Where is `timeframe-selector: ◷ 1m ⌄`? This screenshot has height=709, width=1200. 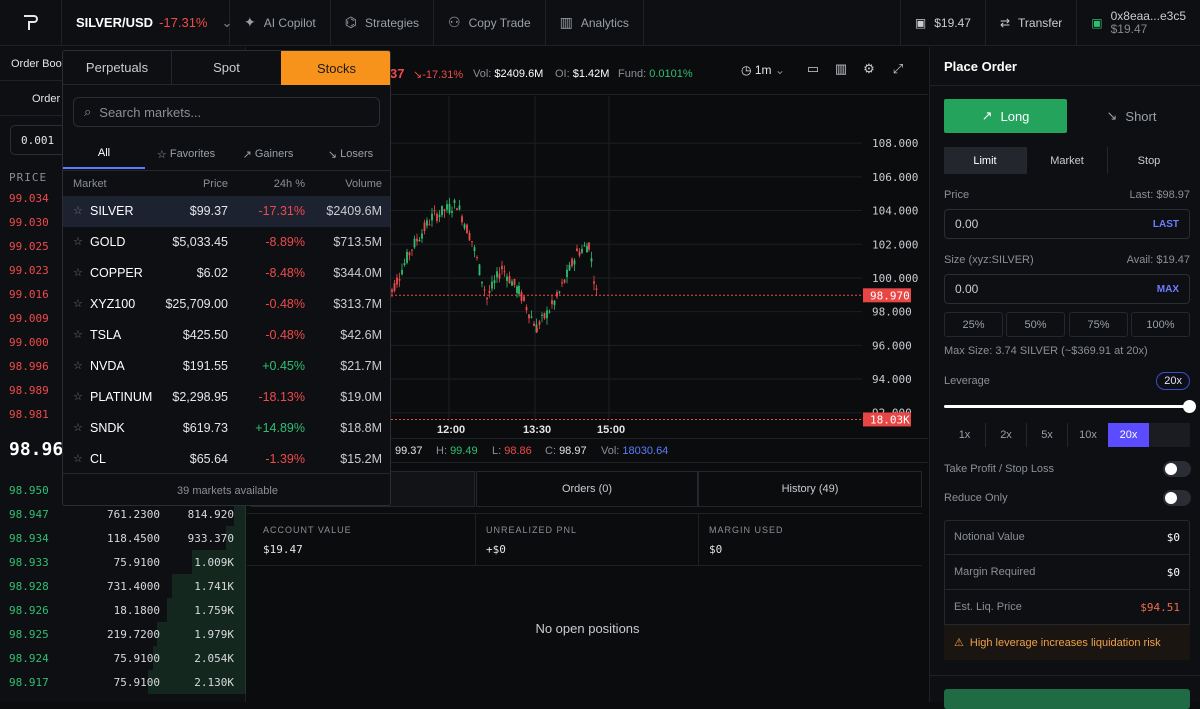
timeframe-selector: ◷ 1m ⌄ is located at coordinates (763, 70).